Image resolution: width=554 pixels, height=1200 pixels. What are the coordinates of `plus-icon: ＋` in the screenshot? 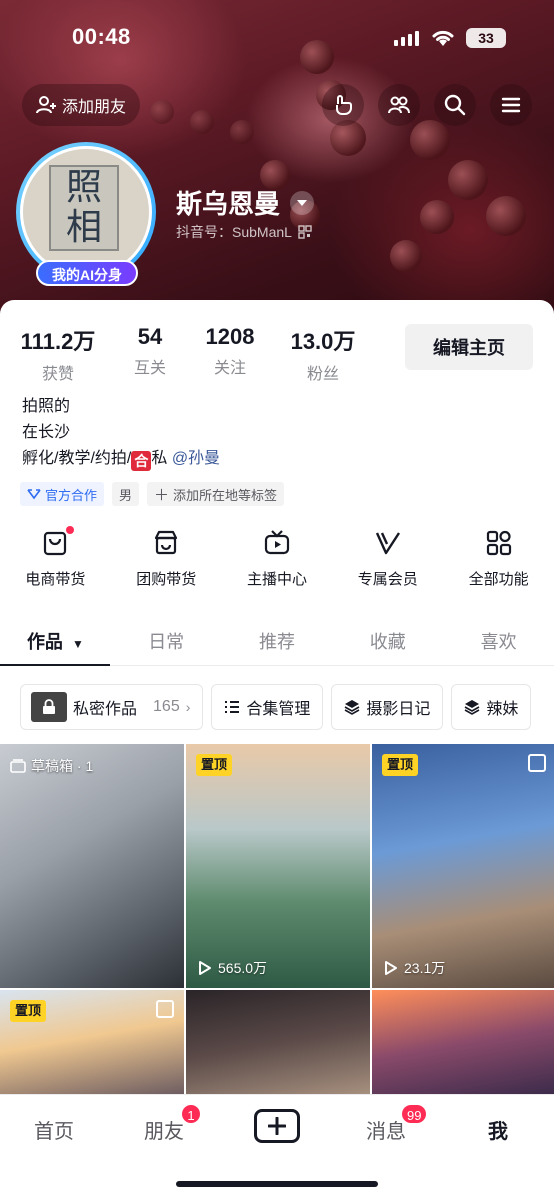 It's located at (162, 495).